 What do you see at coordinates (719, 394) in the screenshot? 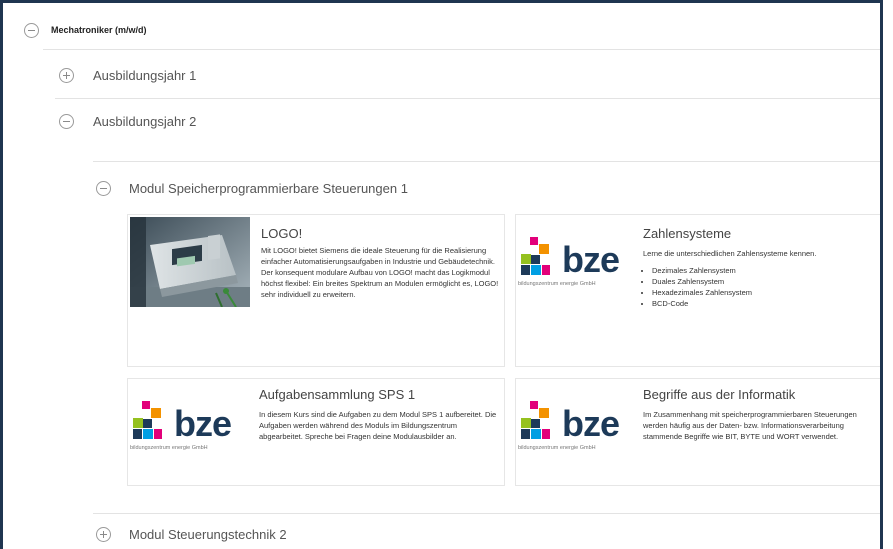
I see `card-title: Begriffe aus der Informatik` at bounding box center [719, 394].